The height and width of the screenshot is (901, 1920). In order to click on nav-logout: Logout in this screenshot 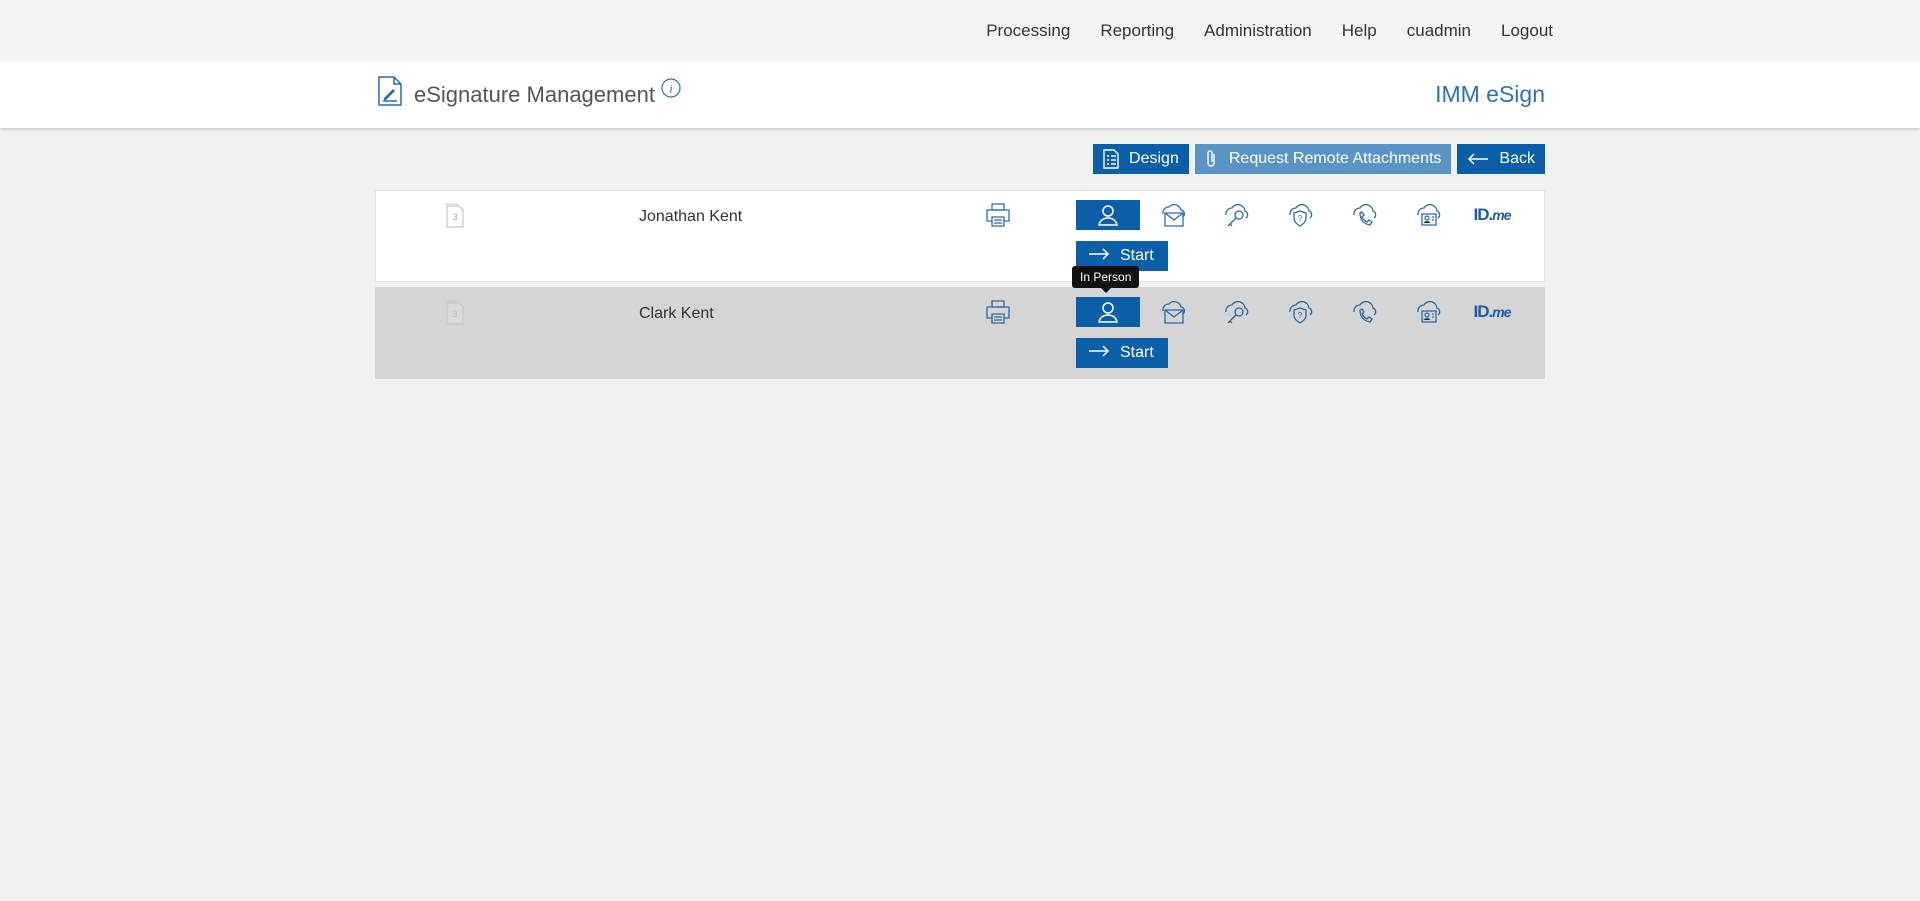, I will do `click(1527, 31)`.